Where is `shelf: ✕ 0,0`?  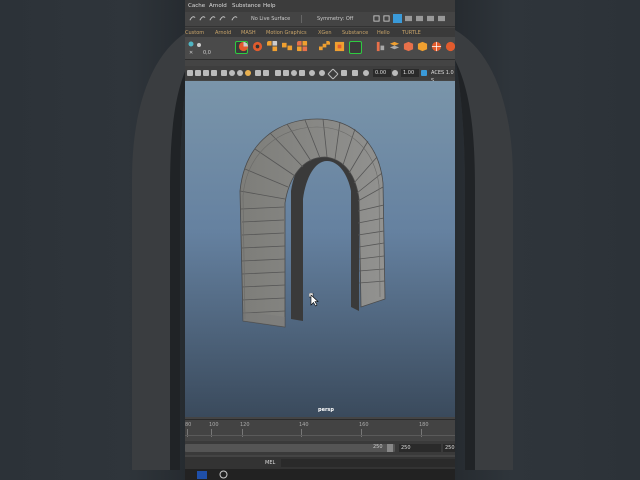
shelf: ✕ 0,0 is located at coordinates (320, 48).